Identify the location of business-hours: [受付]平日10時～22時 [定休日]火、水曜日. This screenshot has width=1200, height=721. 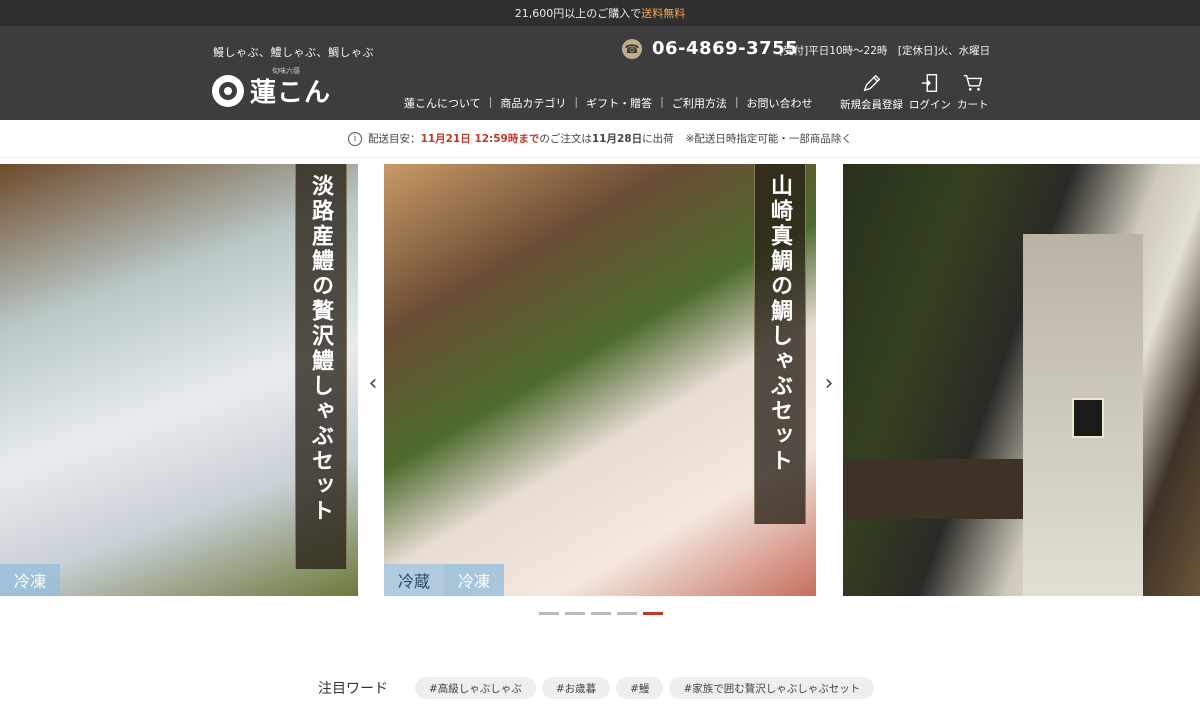
(885, 51).